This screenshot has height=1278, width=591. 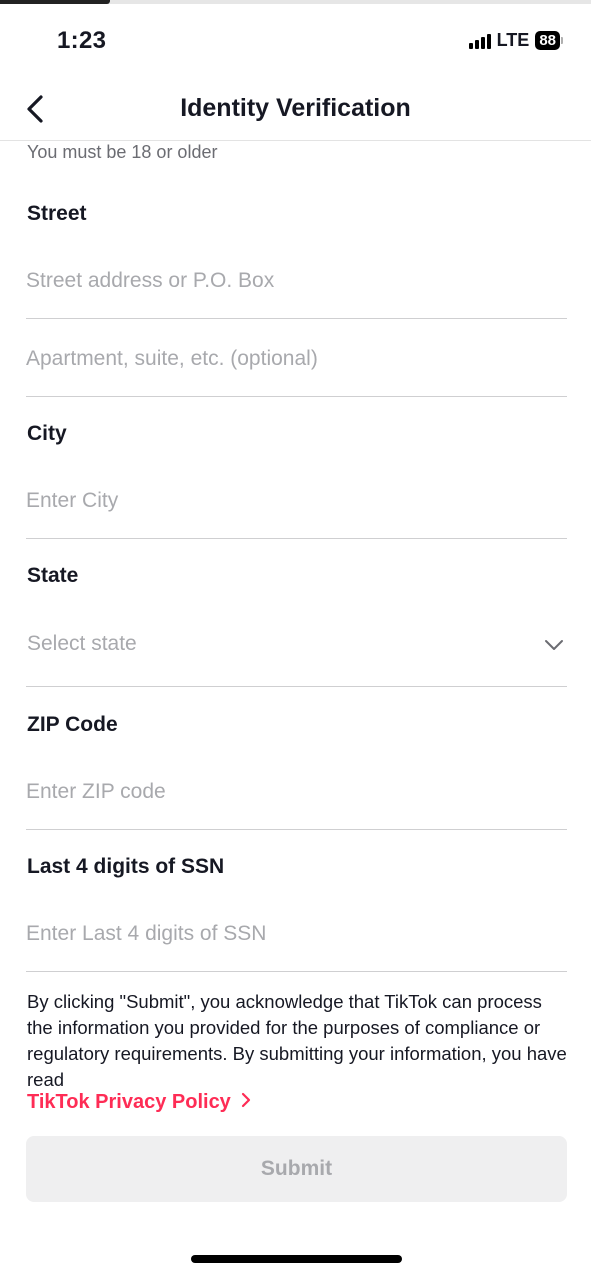 What do you see at coordinates (296, 934) in the screenshot?
I see `ssn-input` at bounding box center [296, 934].